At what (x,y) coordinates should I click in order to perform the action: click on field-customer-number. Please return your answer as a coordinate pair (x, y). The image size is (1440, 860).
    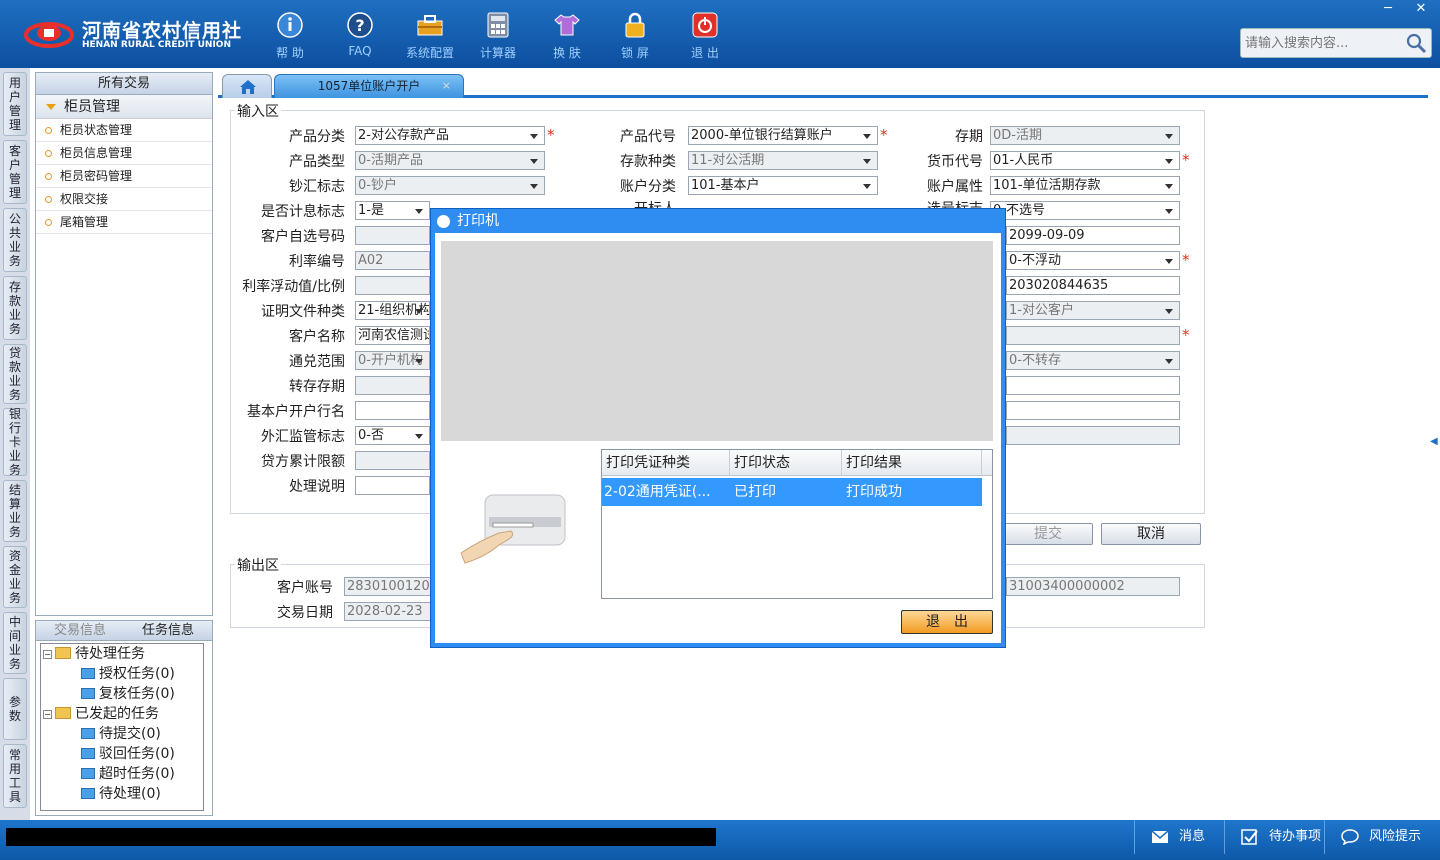
    Looking at the image, I should click on (392, 235).